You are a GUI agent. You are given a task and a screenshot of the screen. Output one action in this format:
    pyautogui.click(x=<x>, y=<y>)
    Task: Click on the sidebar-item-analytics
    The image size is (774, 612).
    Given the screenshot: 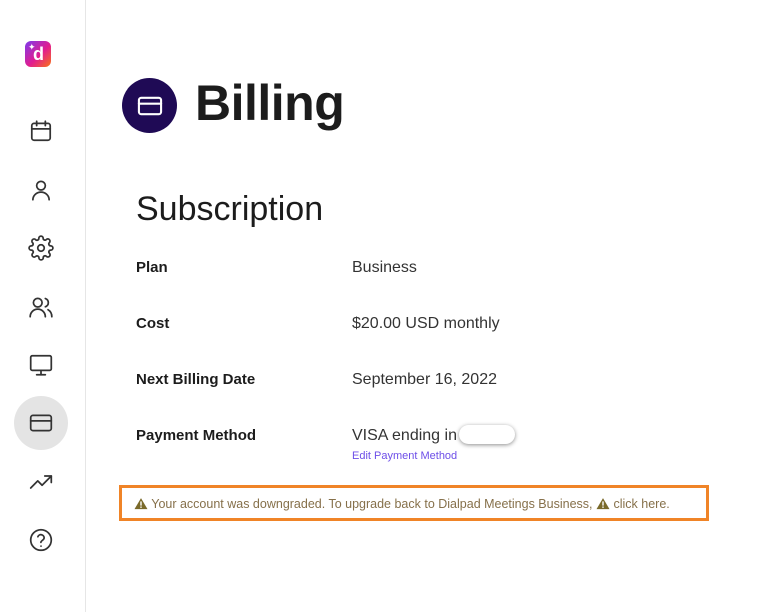 What is the action you would take?
    pyautogui.click(x=41, y=482)
    